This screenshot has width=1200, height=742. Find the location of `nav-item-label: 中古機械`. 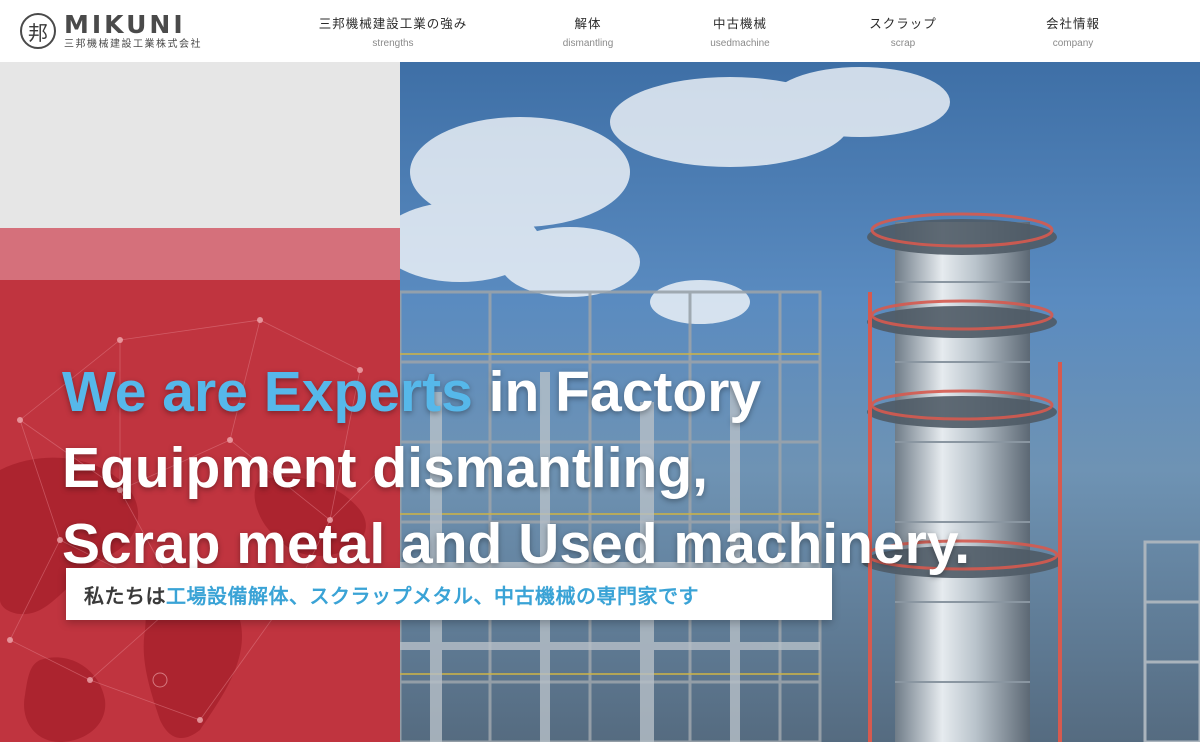

nav-item-label: 中古機械 is located at coordinates (739, 23).